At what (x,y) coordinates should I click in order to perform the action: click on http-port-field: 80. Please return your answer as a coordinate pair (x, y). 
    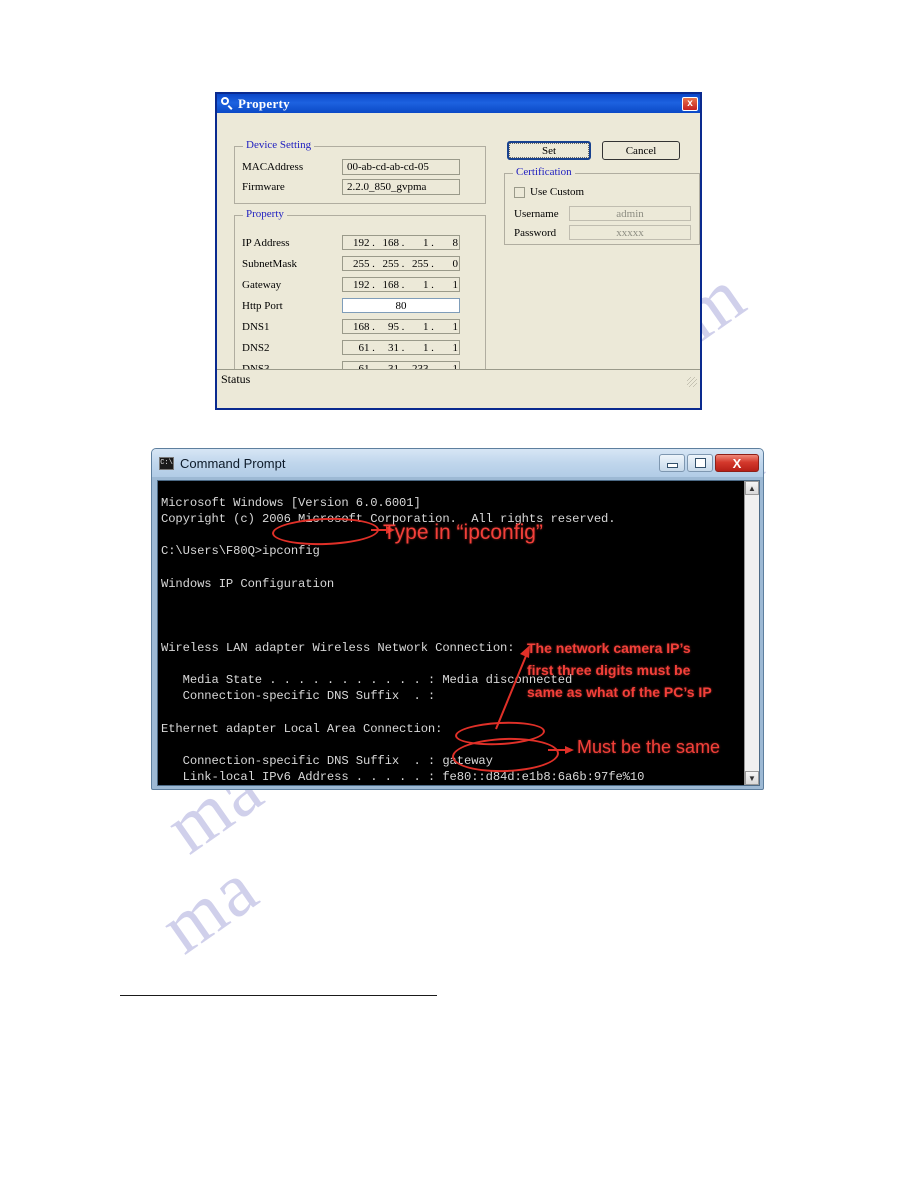
    Looking at the image, I should click on (401, 305).